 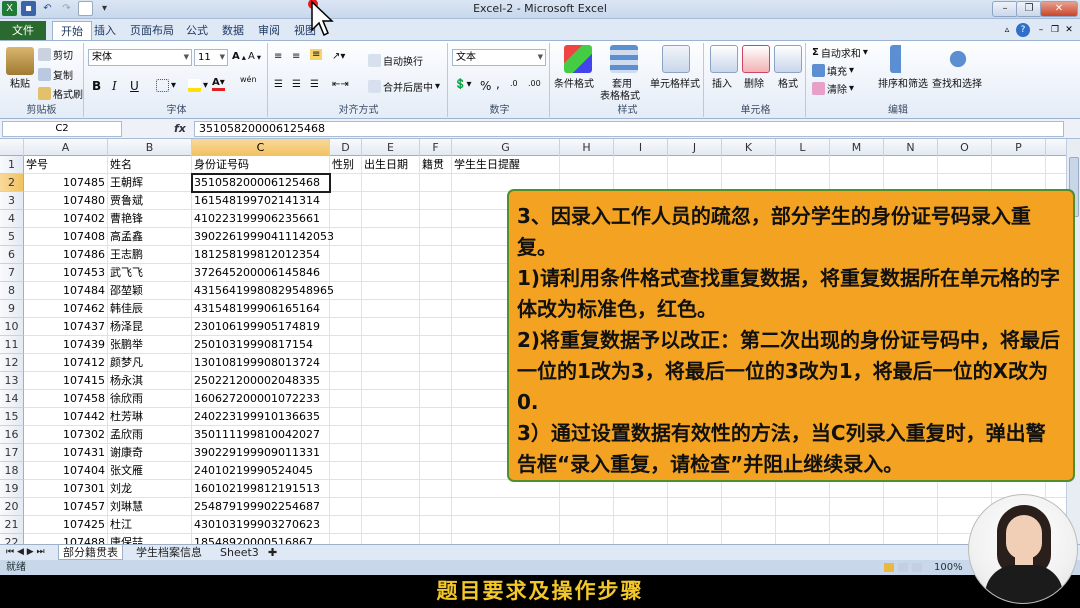 I want to click on cell-d13, so click(x=346, y=381).